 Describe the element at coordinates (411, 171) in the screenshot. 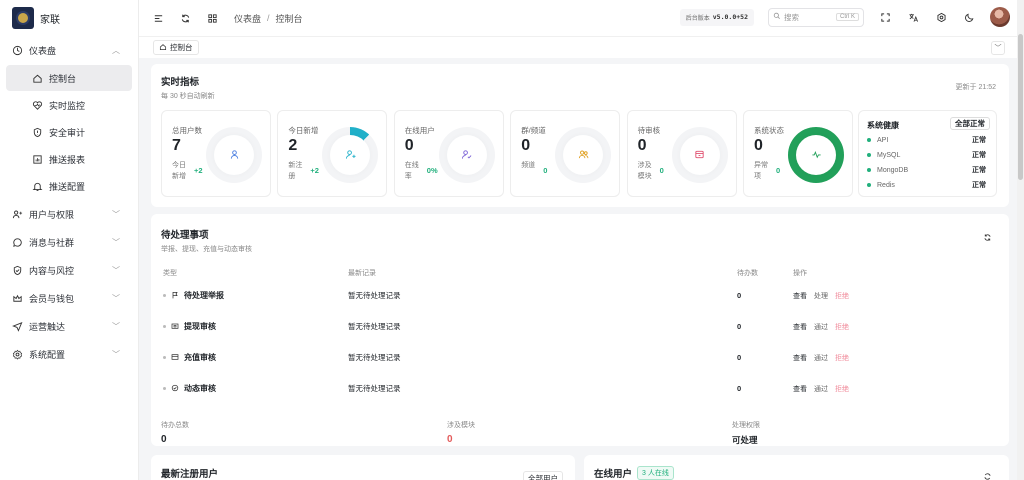

I see `metric-sublabel: 在线率` at that location.